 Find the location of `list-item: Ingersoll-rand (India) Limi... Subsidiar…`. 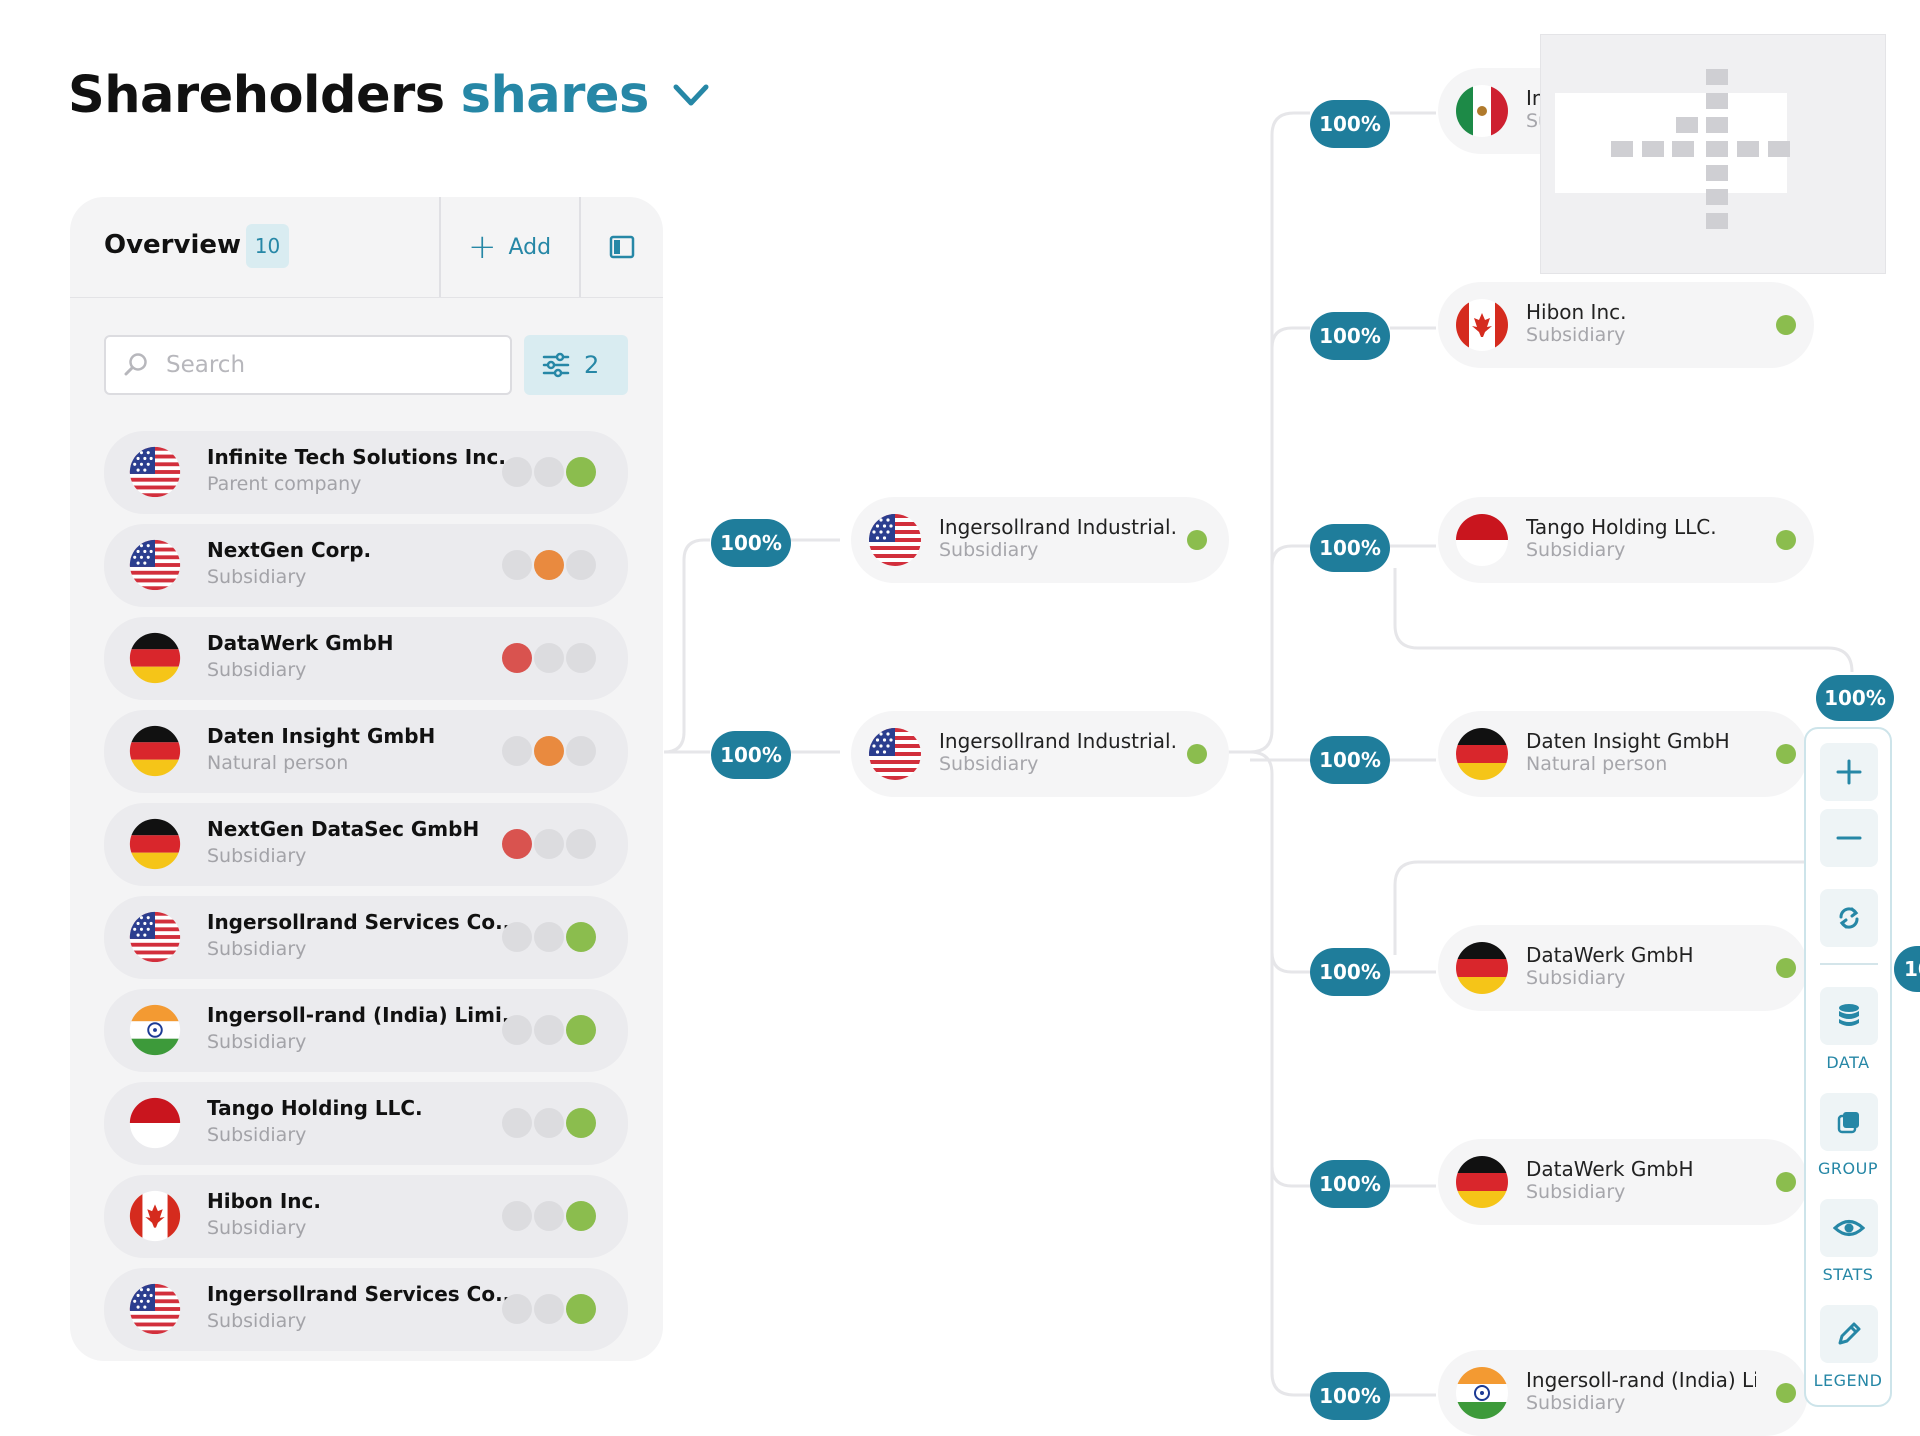

list-item: Ingersoll-rand (India) Limi... Subsidiar… is located at coordinates (366, 1030).